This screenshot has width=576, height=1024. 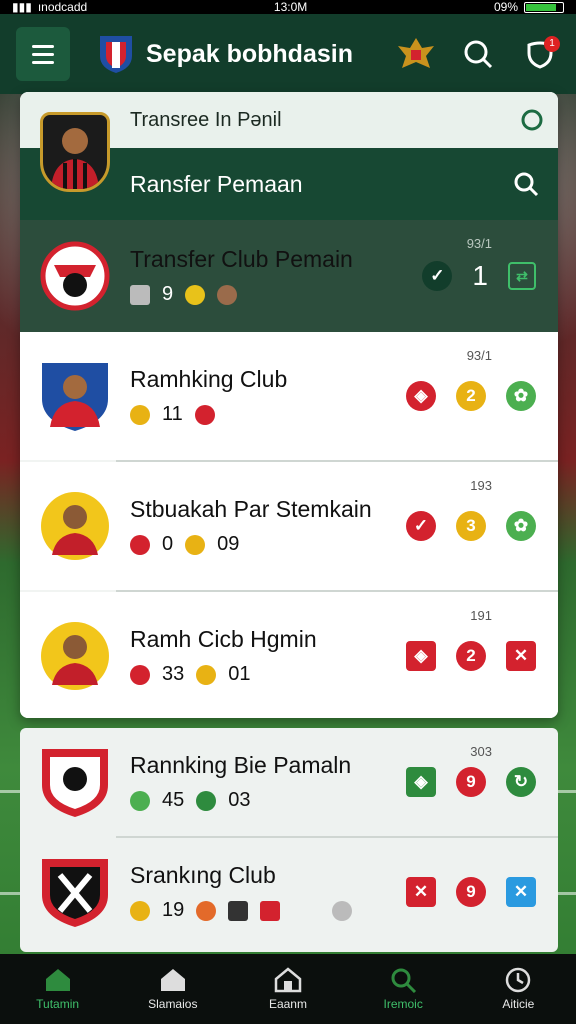 What do you see at coordinates (227, 294) in the screenshot?
I see `face-icon` at bounding box center [227, 294].